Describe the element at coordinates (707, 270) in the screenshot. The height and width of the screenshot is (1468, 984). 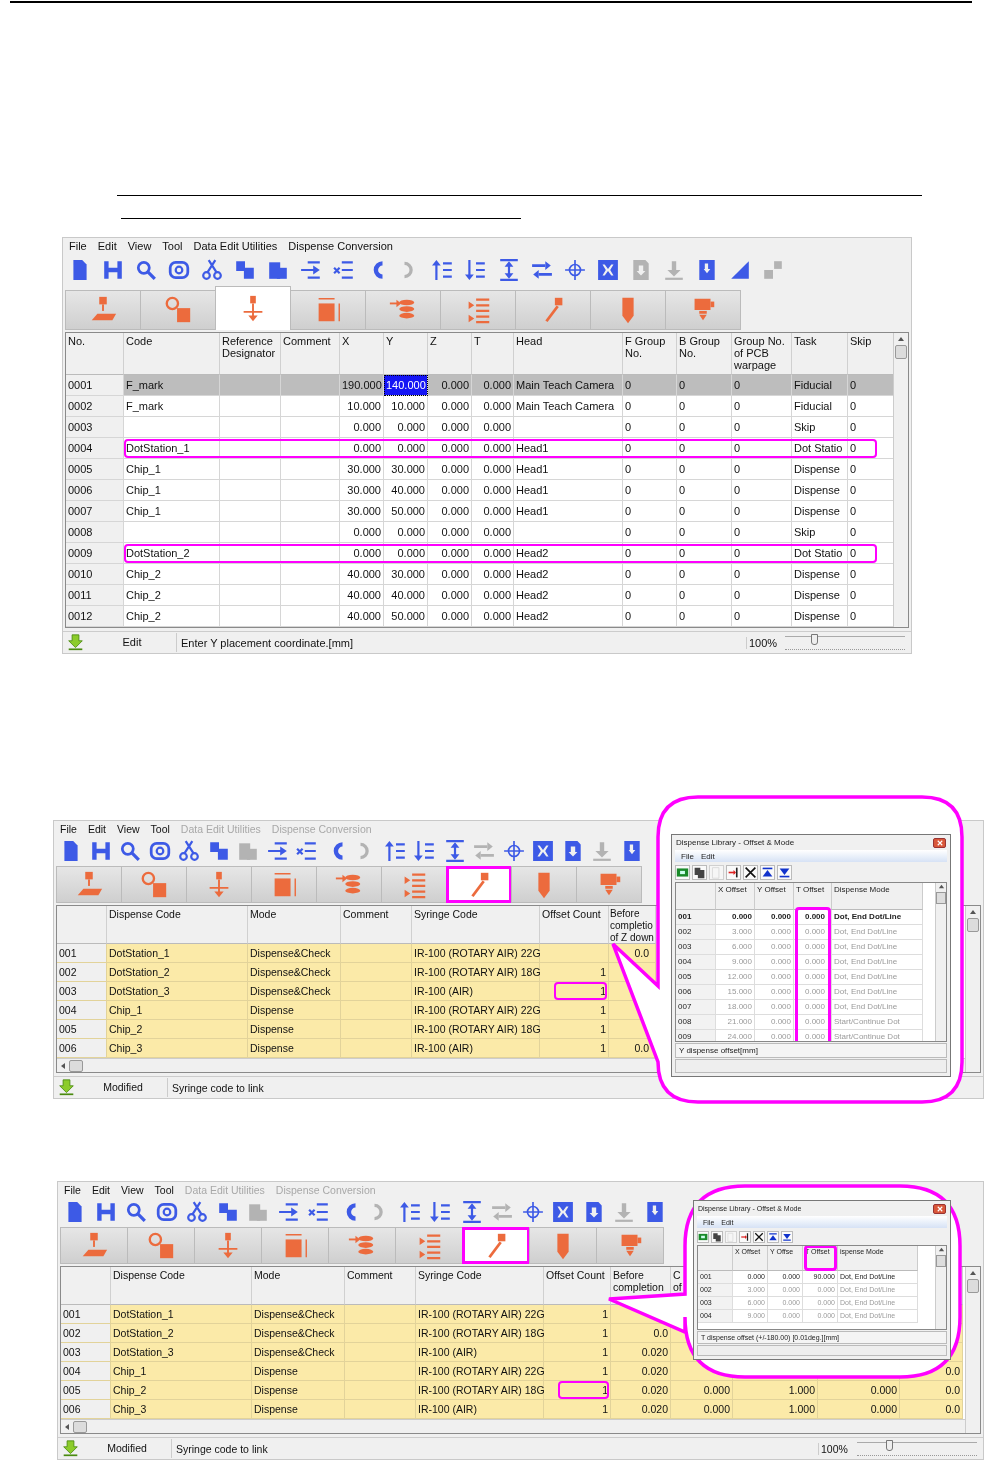
I see `document-icon` at that location.